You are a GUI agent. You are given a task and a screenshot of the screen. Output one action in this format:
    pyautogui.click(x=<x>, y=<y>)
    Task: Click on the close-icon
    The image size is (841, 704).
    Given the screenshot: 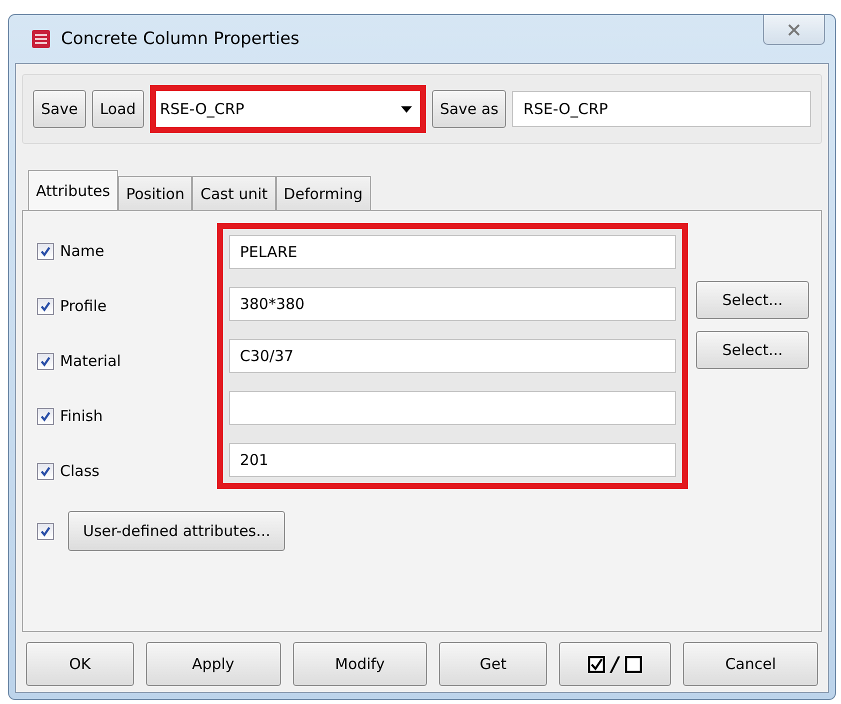 What is the action you would take?
    pyautogui.click(x=794, y=29)
    